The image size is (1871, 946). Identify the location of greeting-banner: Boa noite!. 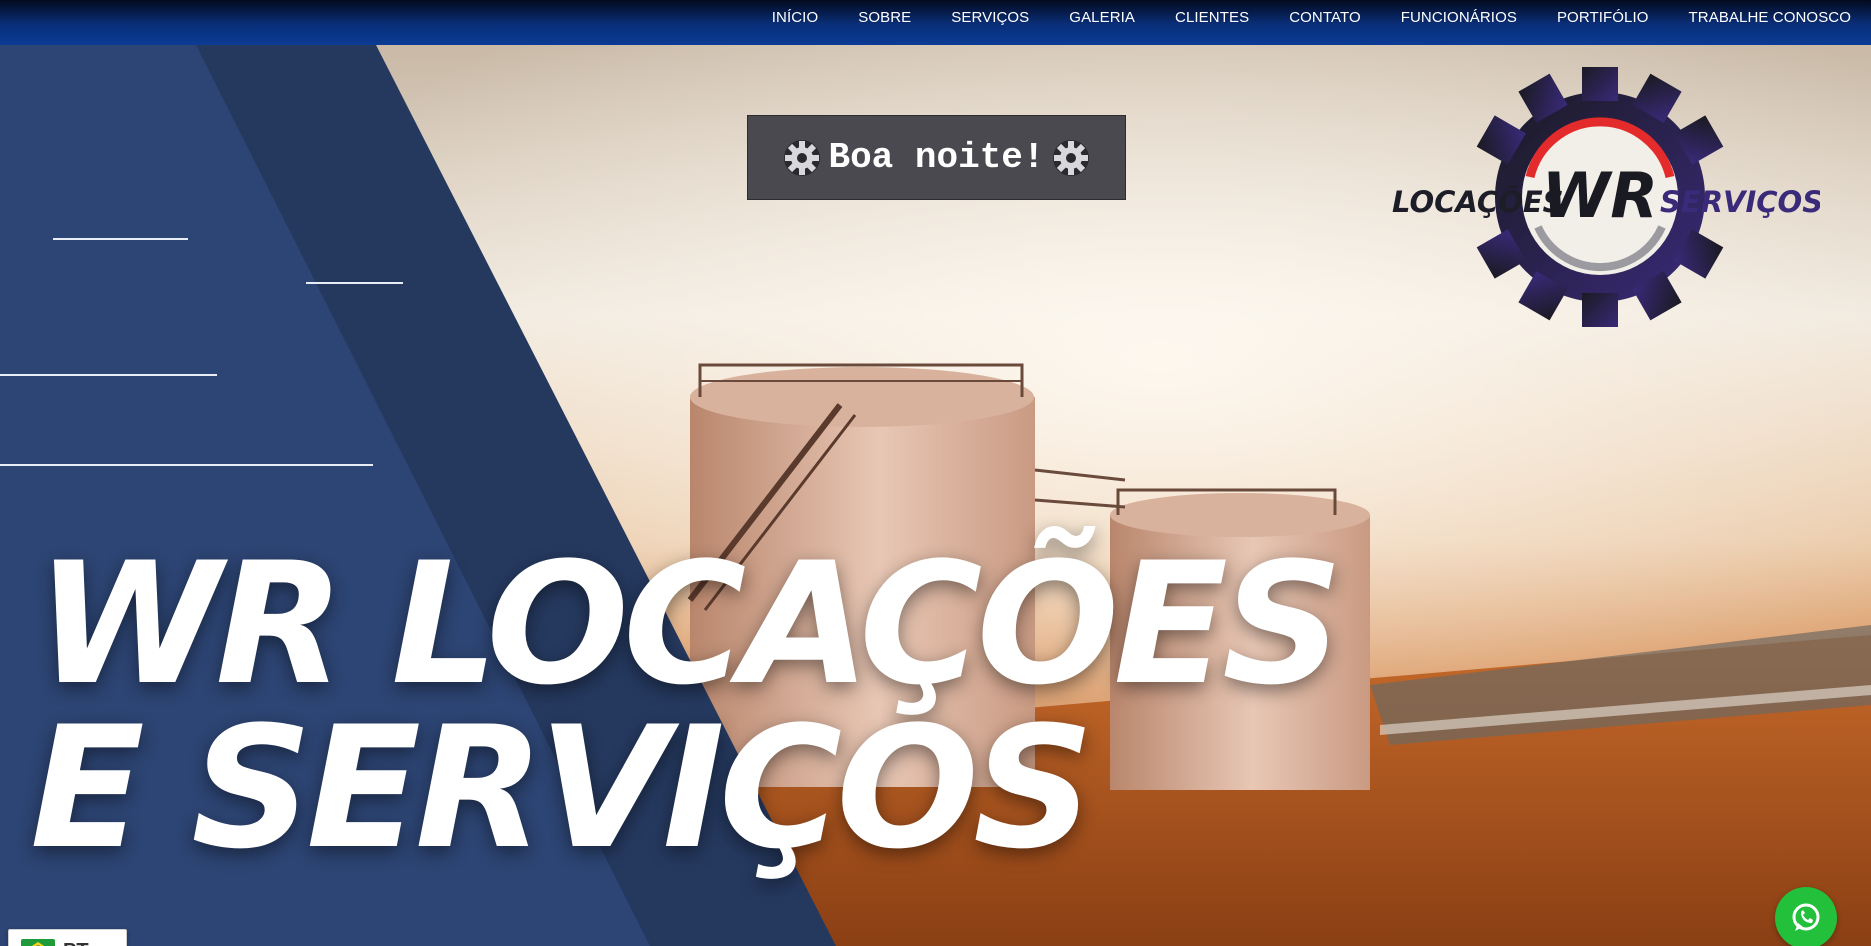
(936, 157).